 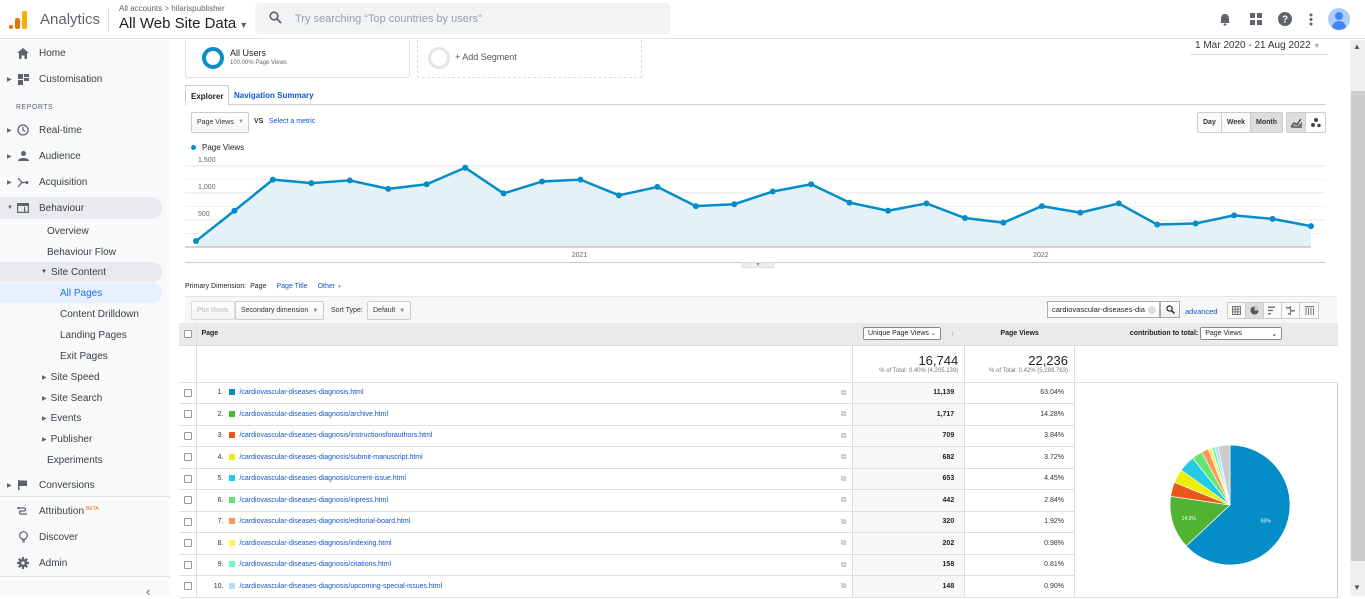 What do you see at coordinates (81, 272) in the screenshot?
I see `sidebar-item-site-content: ▼ Site Content` at bounding box center [81, 272].